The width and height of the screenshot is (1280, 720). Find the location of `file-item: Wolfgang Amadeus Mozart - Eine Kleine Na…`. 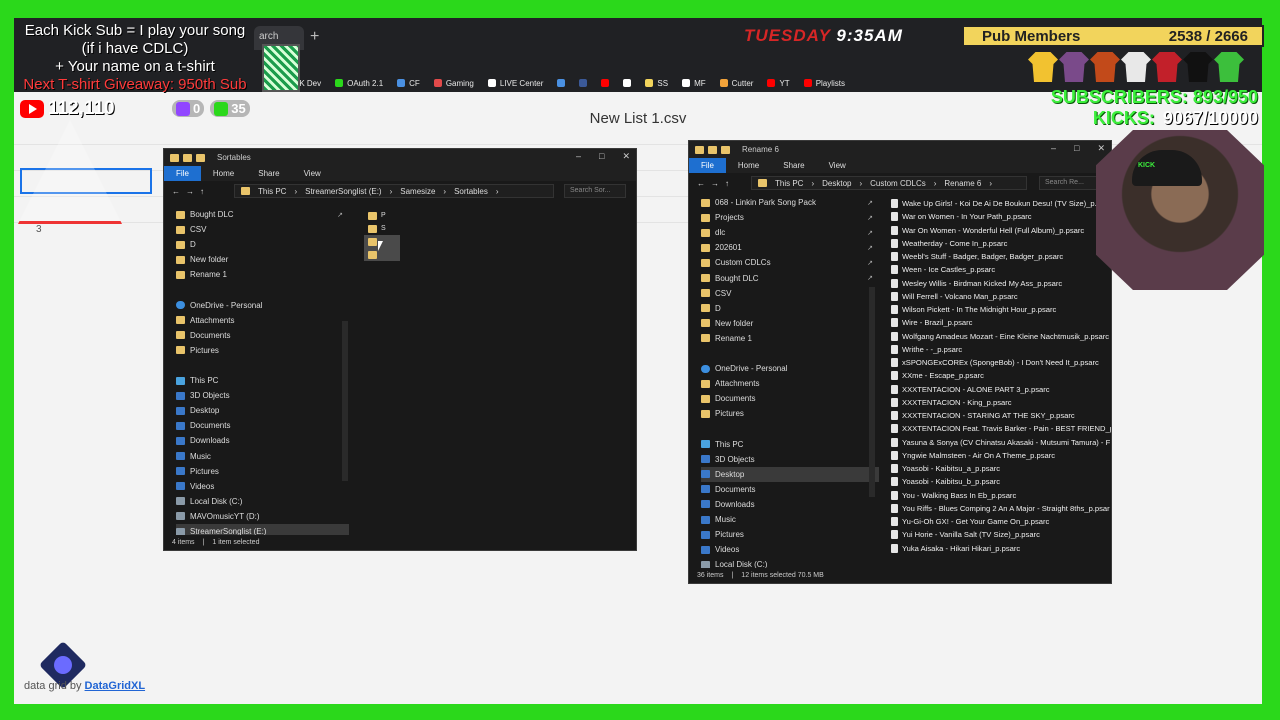

file-item: Wolfgang Amadeus Mozart - Eine Kleine Na… is located at coordinates (999, 336).